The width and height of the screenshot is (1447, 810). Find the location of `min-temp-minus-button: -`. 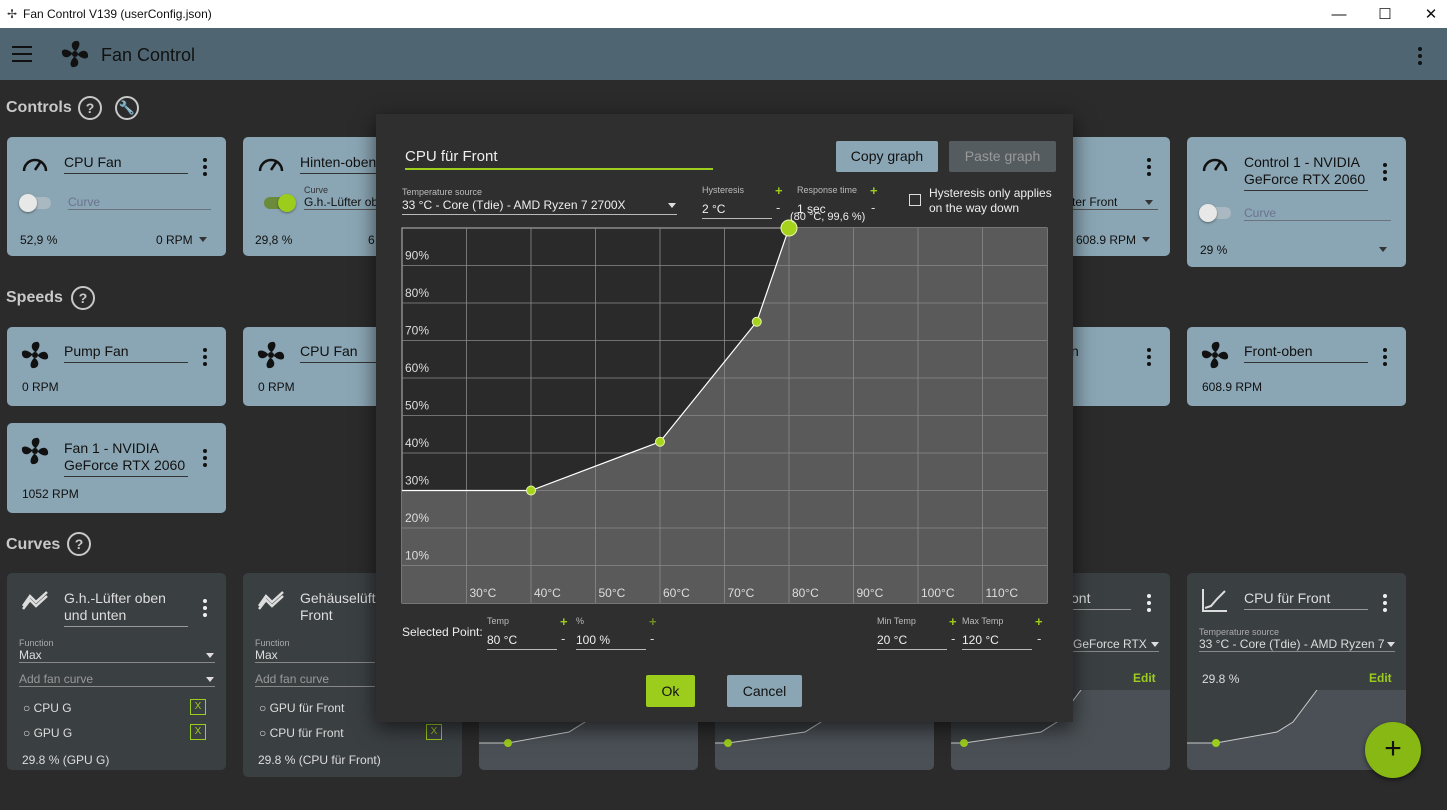

min-temp-minus-button: - is located at coordinates (953, 638).